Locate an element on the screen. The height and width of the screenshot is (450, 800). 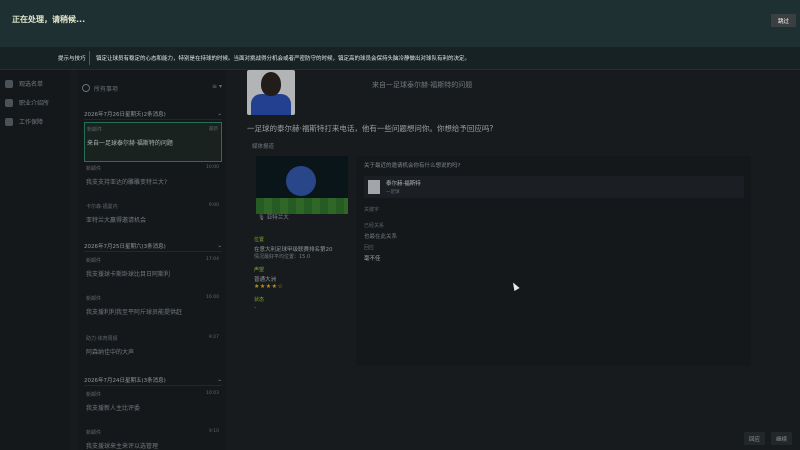
search-input: 所有事项 is located at coordinates (142, 88).